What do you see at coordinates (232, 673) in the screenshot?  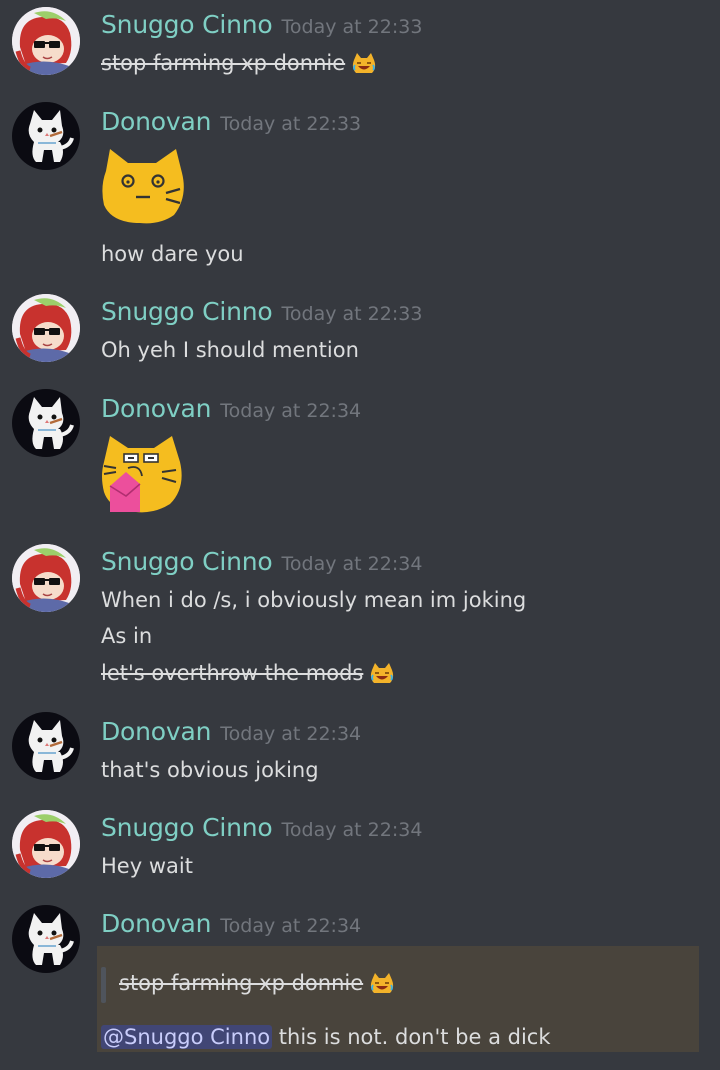 I see `strikethrough-text: let's overthrow the mods` at bounding box center [232, 673].